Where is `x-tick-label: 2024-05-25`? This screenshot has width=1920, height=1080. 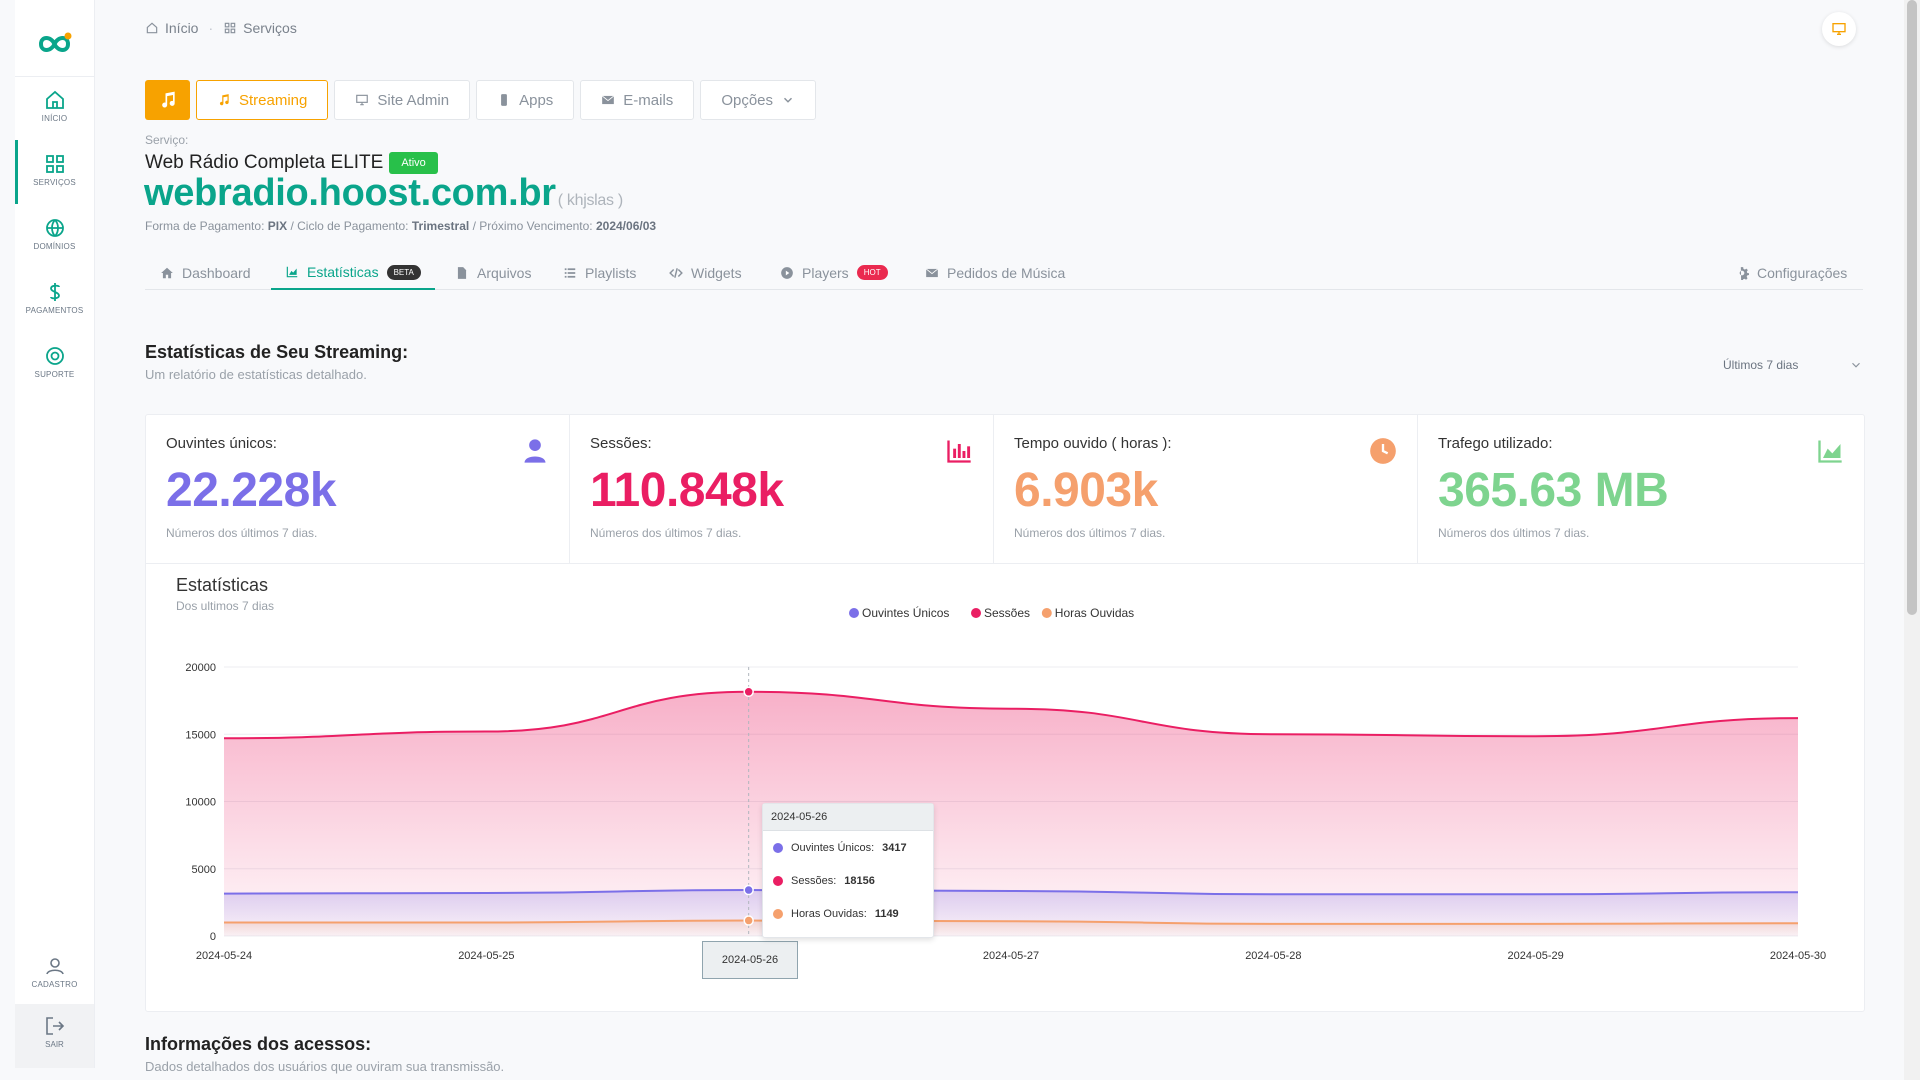 x-tick-label: 2024-05-25 is located at coordinates (486, 956).